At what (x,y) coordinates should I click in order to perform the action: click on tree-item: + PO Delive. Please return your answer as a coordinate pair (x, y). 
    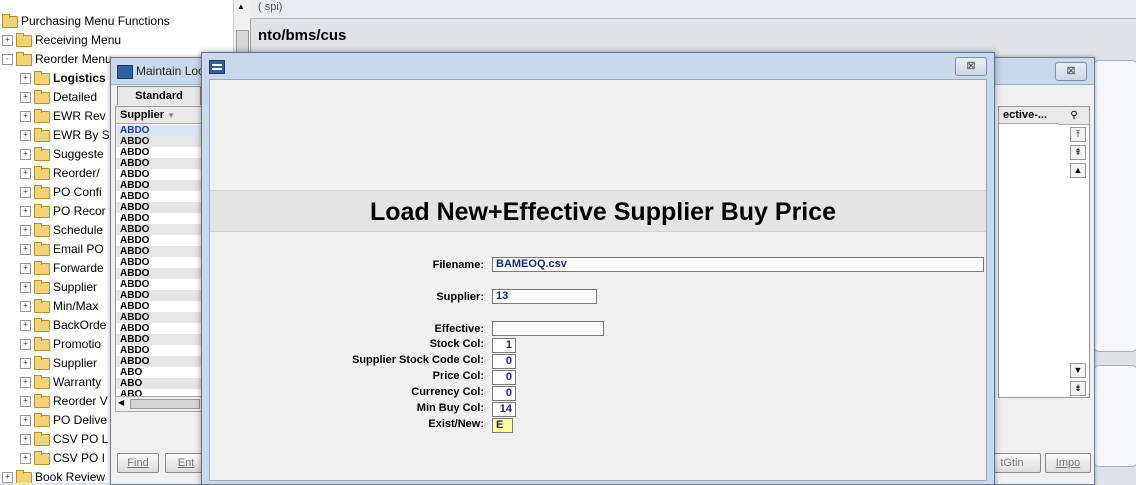
    Looking at the image, I should click on (63, 420).